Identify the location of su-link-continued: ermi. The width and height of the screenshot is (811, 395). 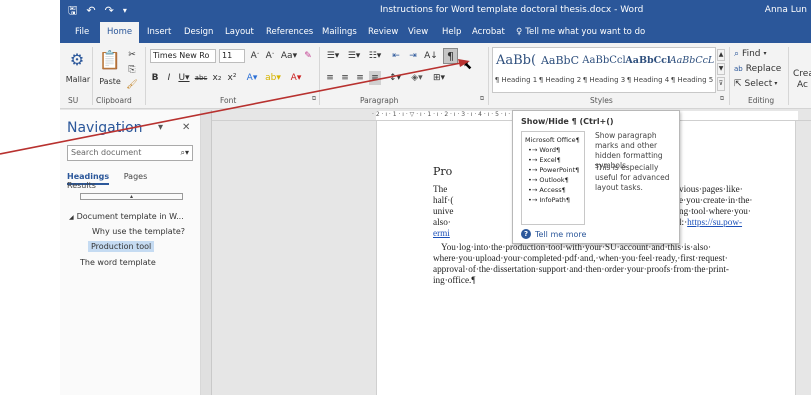
(441, 233).